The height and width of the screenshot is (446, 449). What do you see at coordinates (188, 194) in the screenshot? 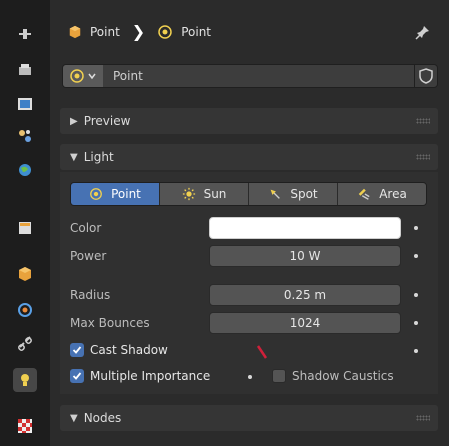
I see `sun-icon` at bounding box center [188, 194].